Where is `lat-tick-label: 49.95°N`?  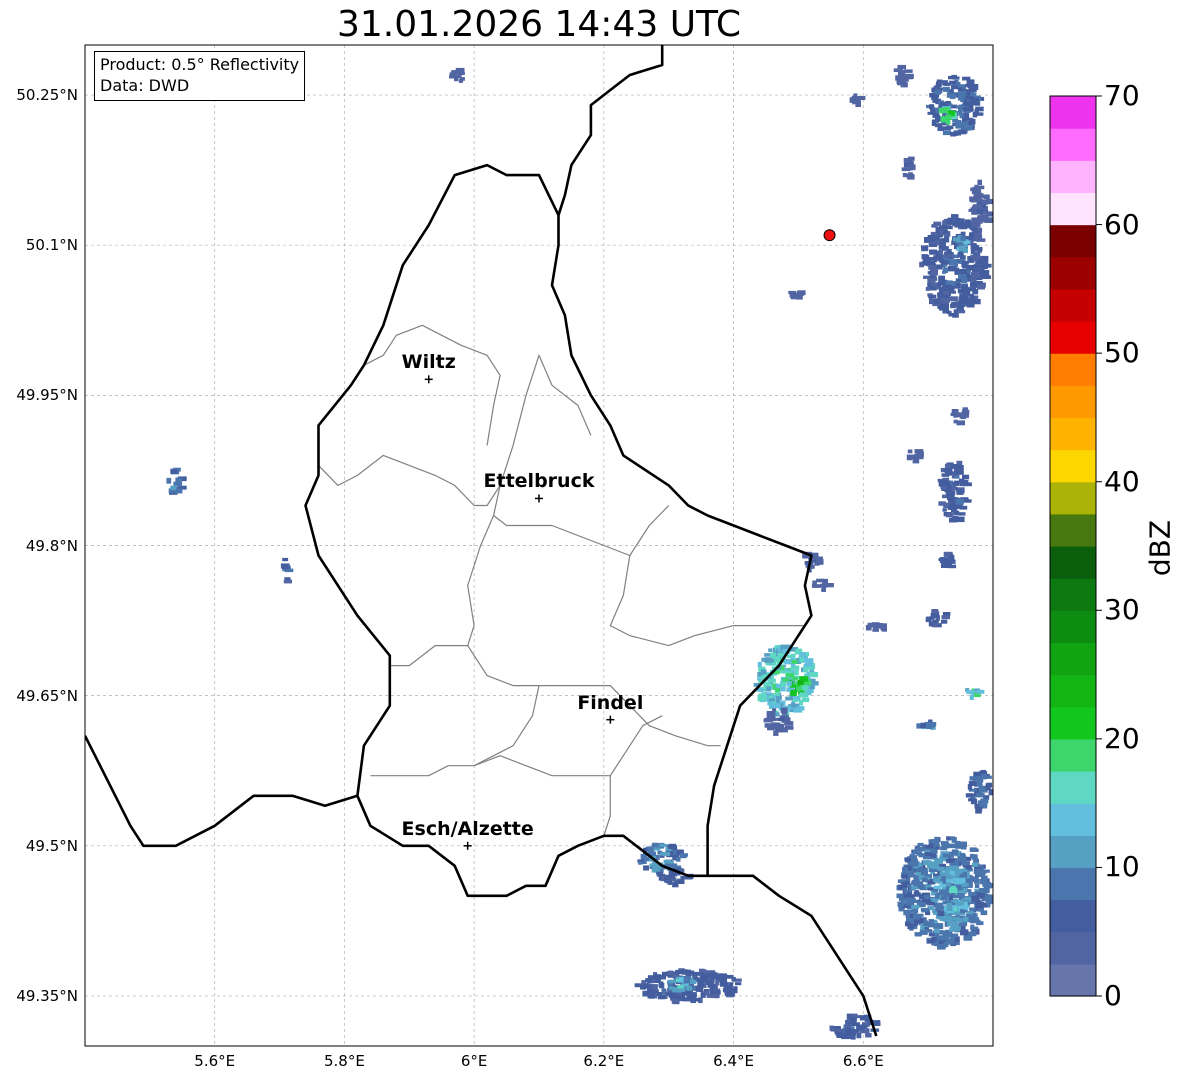
lat-tick-label: 49.95°N is located at coordinates (47, 395).